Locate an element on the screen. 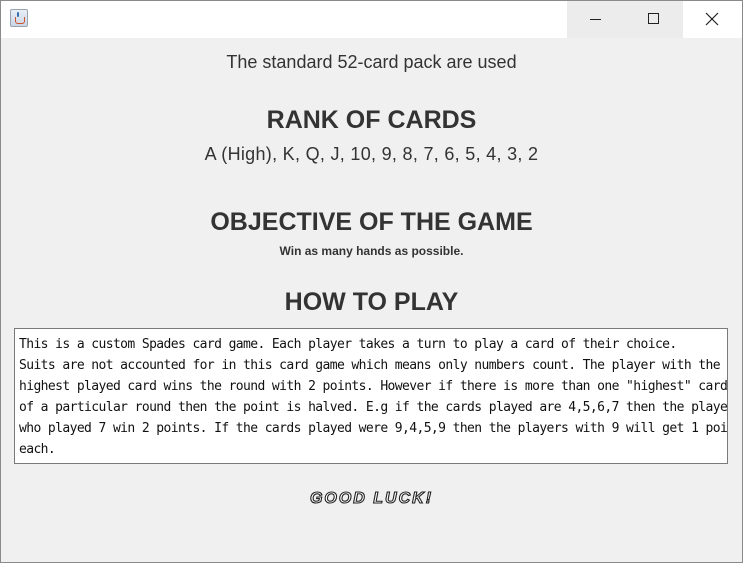 The image size is (743, 563). objective-heading: OBJECTIVE OF THE GAME is located at coordinates (371, 222).